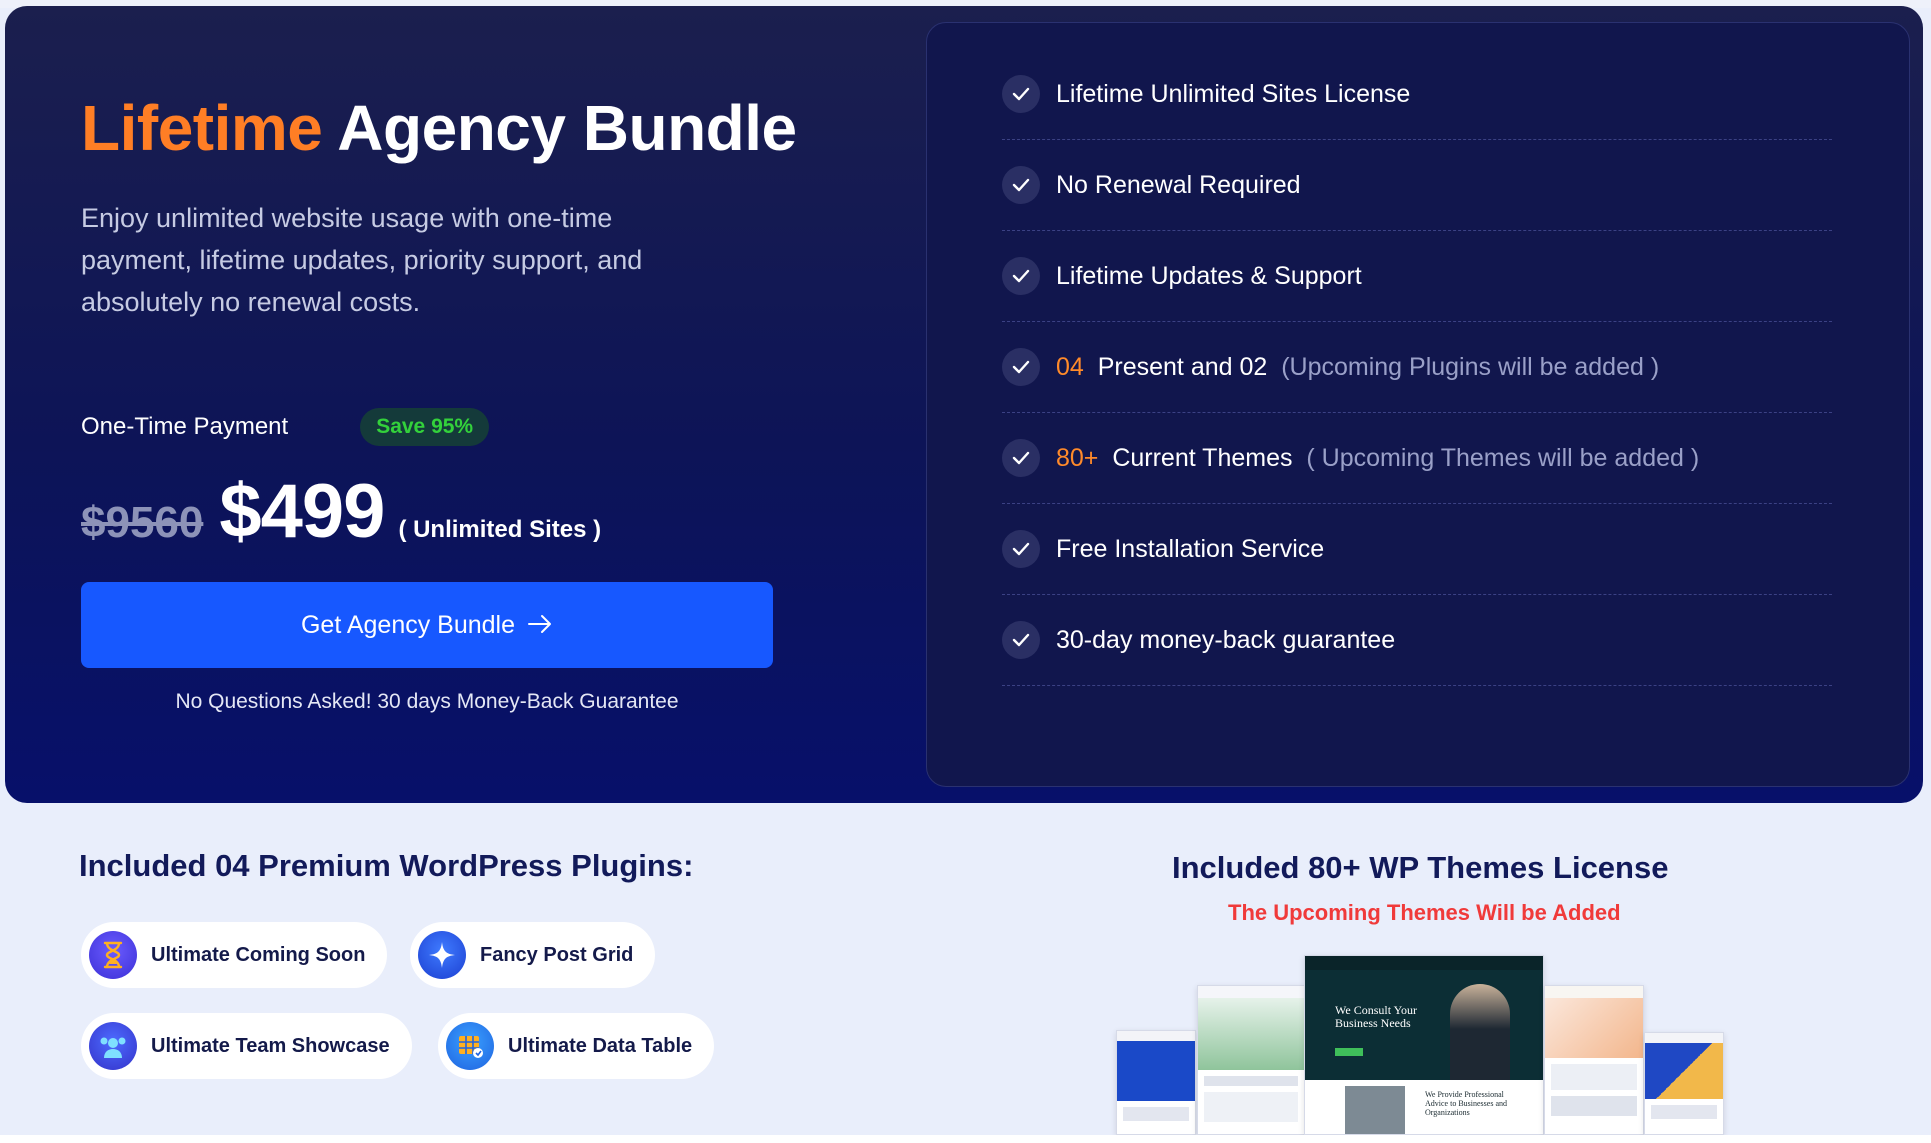 This screenshot has width=1931, height=1143. What do you see at coordinates (1470, 366) in the screenshot?
I see `feature-note: (Upcoming Plugins will be added )` at bounding box center [1470, 366].